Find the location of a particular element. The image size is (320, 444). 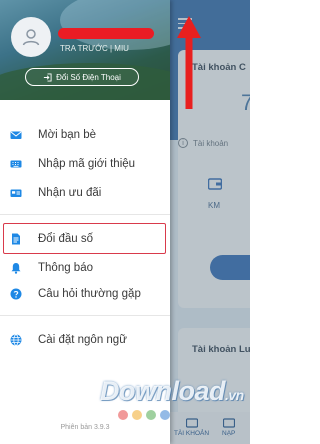

menu-item-invite-friends: Mời bạn bè is located at coordinates (85, 135).